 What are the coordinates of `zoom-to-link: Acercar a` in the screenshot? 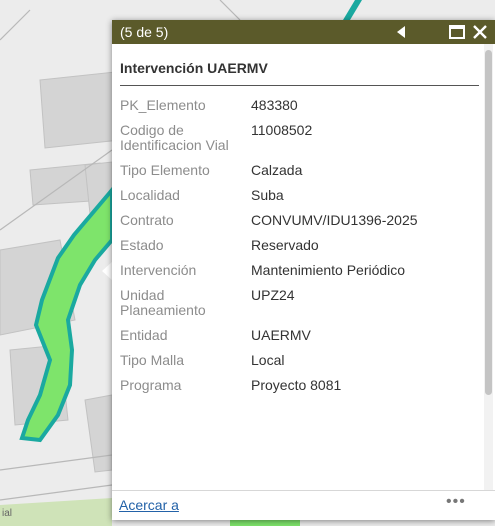 It's located at (149, 505).